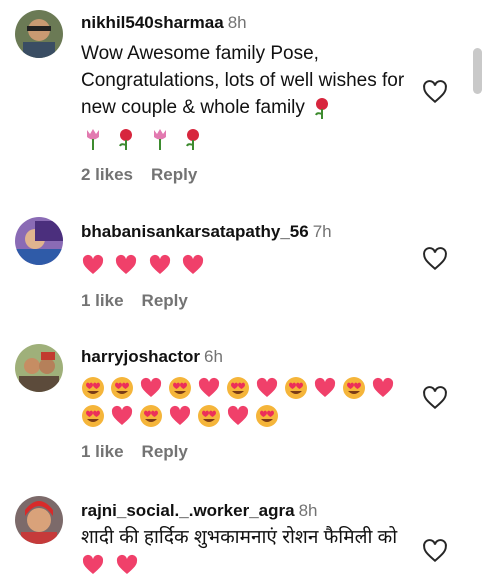  I want to click on username: bhabanisankarsatapathy_56, so click(195, 231).